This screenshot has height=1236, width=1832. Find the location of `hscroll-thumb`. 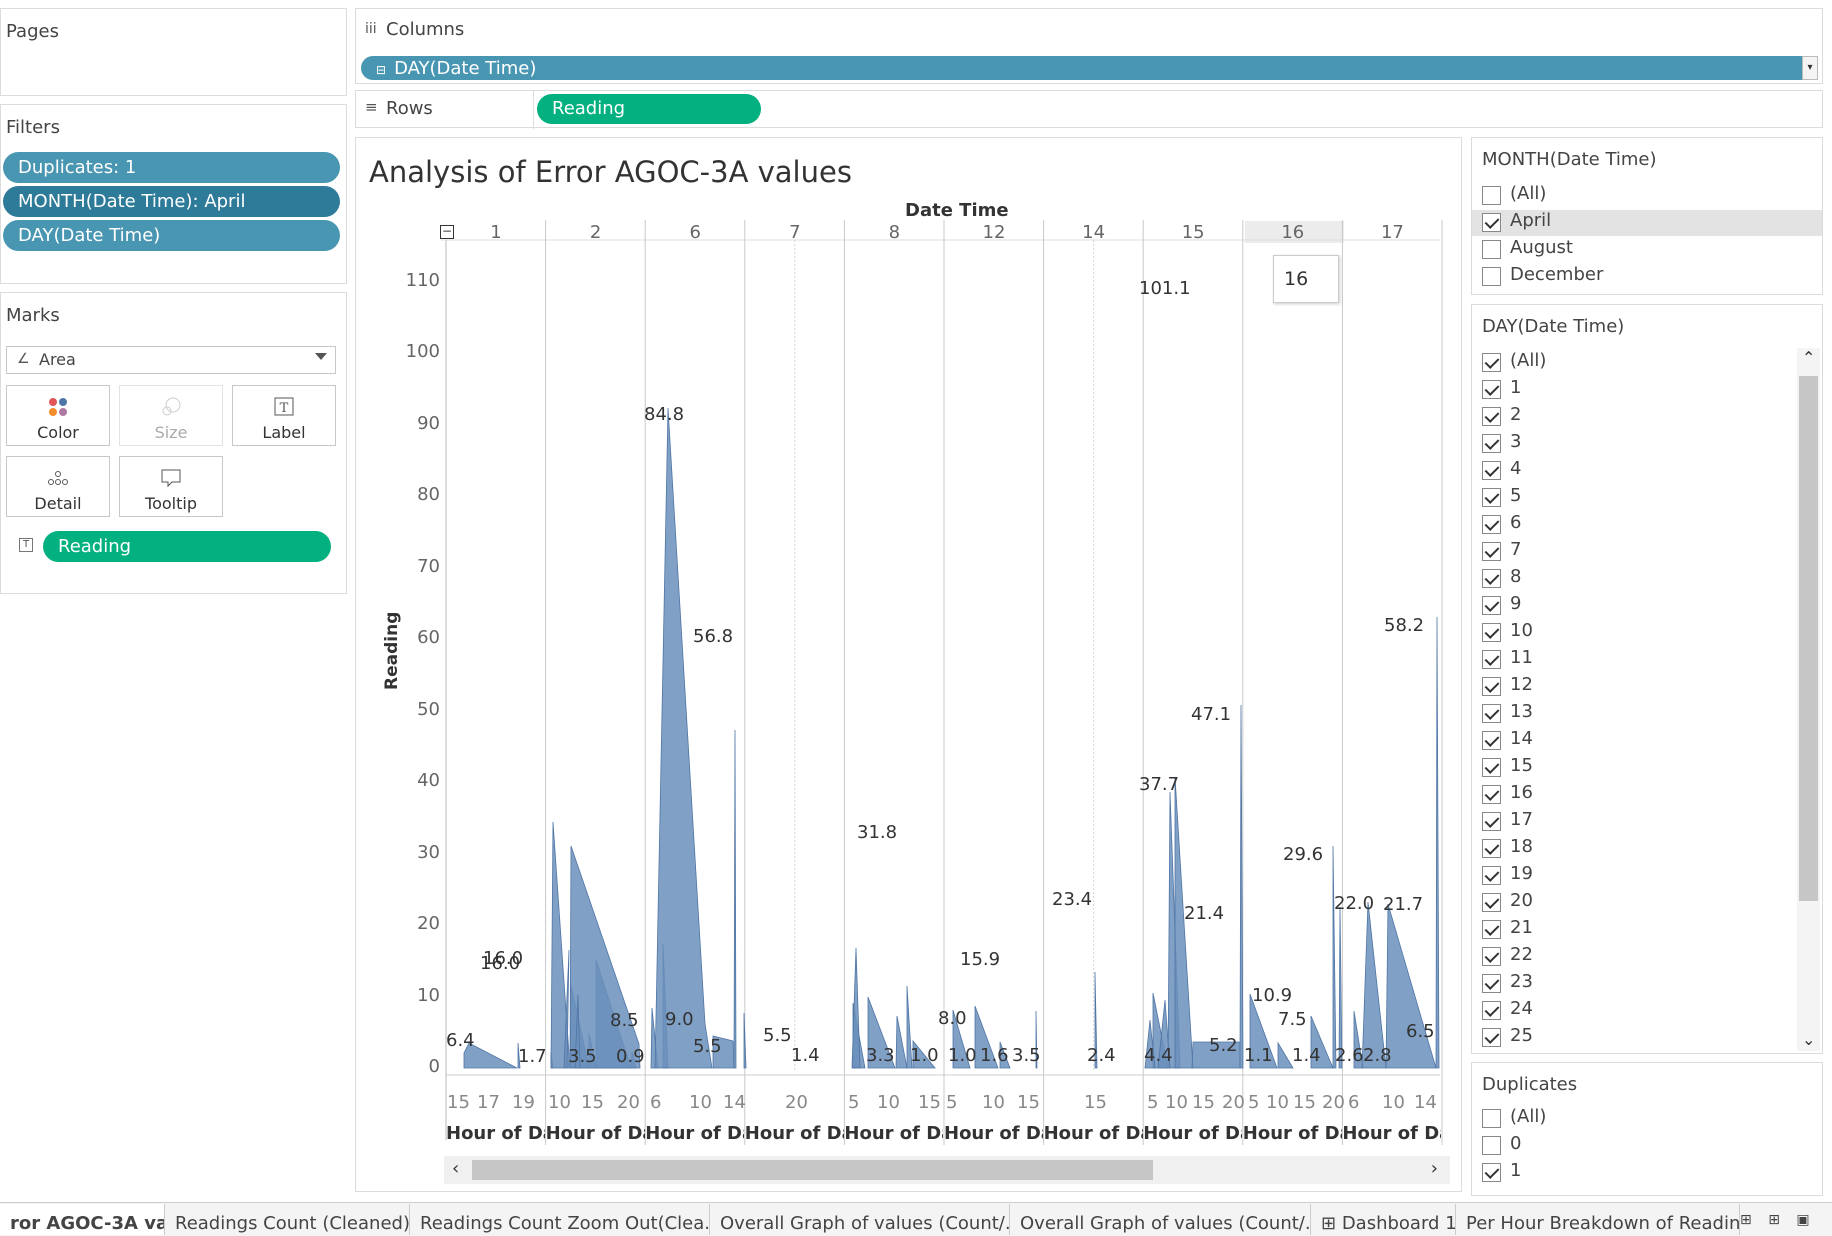

hscroll-thumb is located at coordinates (812, 1170).